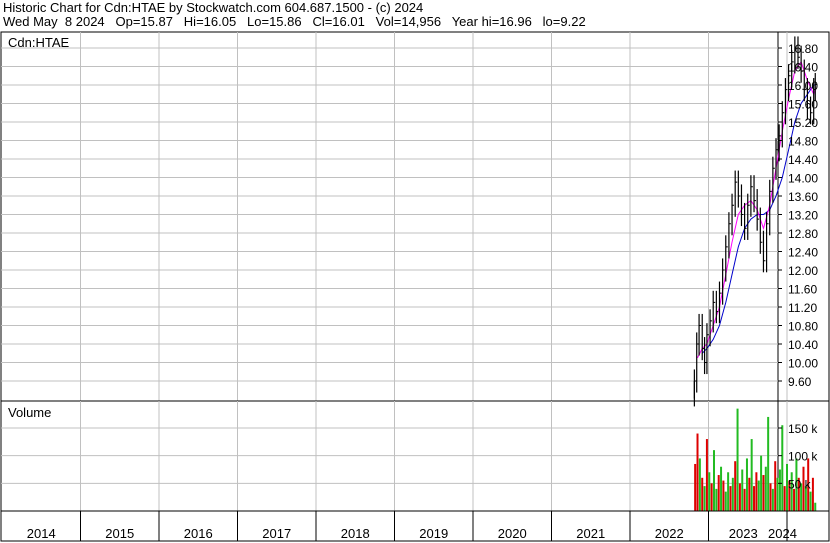  What do you see at coordinates (590, 533) in the screenshot?
I see `year-label: 2021` at bounding box center [590, 533].